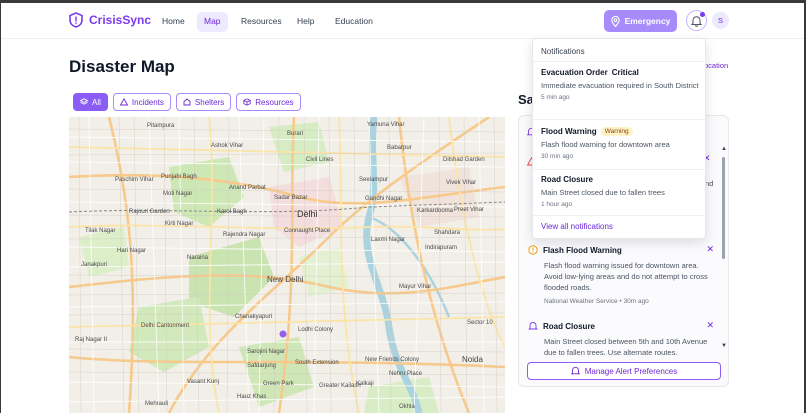 This screenshot has width=806, height=413. I want to click on filter-incidents-label: Incidents, so click(147, 102).